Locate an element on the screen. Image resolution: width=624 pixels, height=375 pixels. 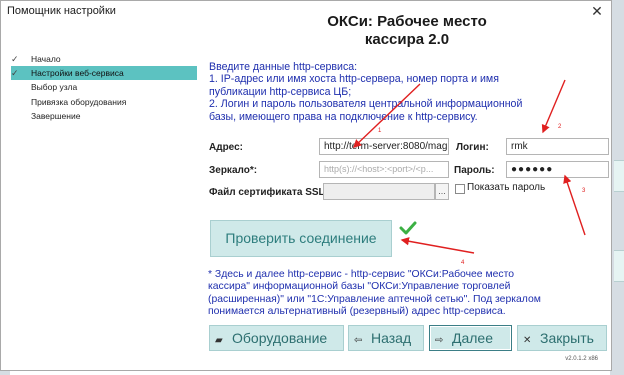
back-button: ⇦ Назад is located at coordinates (386, 338).